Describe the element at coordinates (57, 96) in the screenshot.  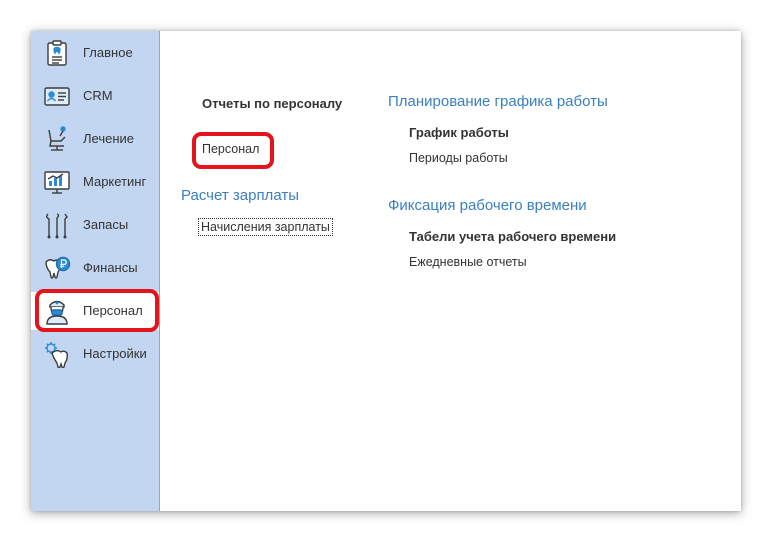
I see `contact-card-icon` at that location.